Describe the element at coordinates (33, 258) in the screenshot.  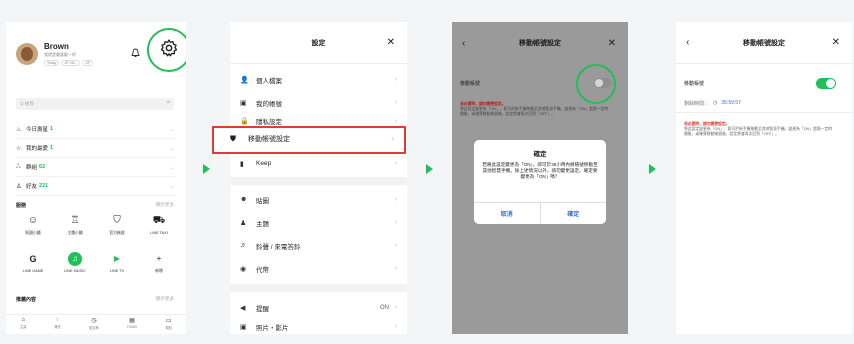
I see `game-icon: G` at that location.